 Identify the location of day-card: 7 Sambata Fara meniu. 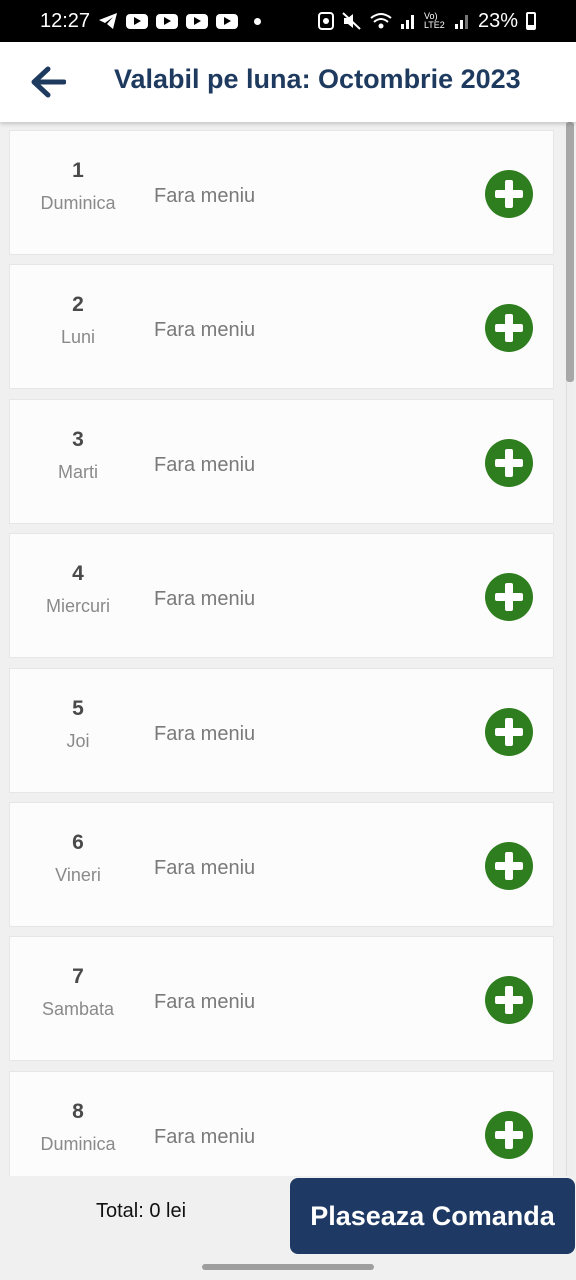
(281, 998).